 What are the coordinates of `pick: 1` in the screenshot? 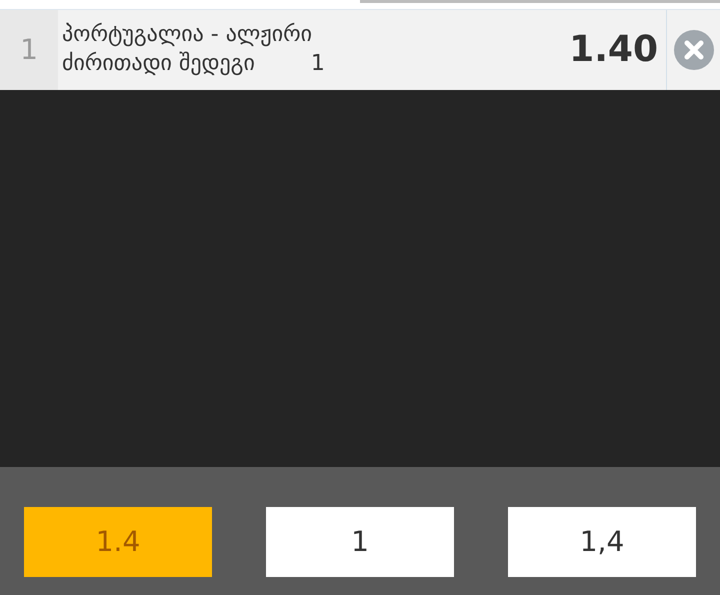 It's located at (317, 64).